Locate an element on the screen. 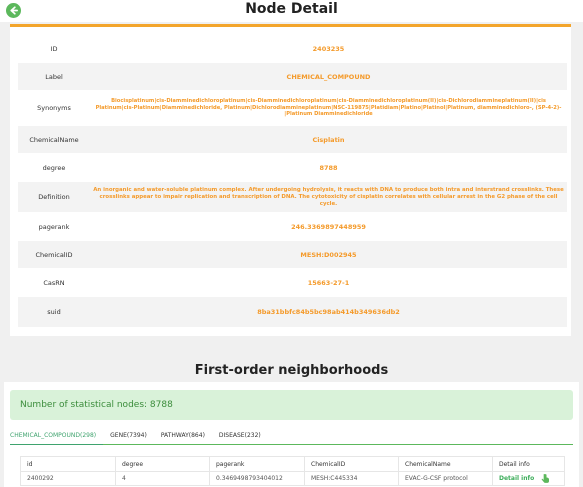 The width and height of the screenshot is (583, 487). tab-chemical-compound: CHEMICAL_COMPOUND(298) is located at coordinates (57, 438).